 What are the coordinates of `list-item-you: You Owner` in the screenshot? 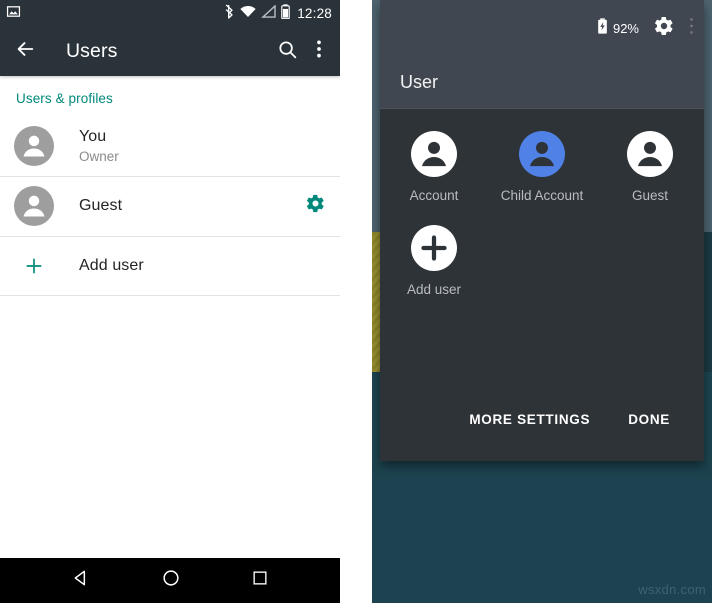 It's located at (170, 146).